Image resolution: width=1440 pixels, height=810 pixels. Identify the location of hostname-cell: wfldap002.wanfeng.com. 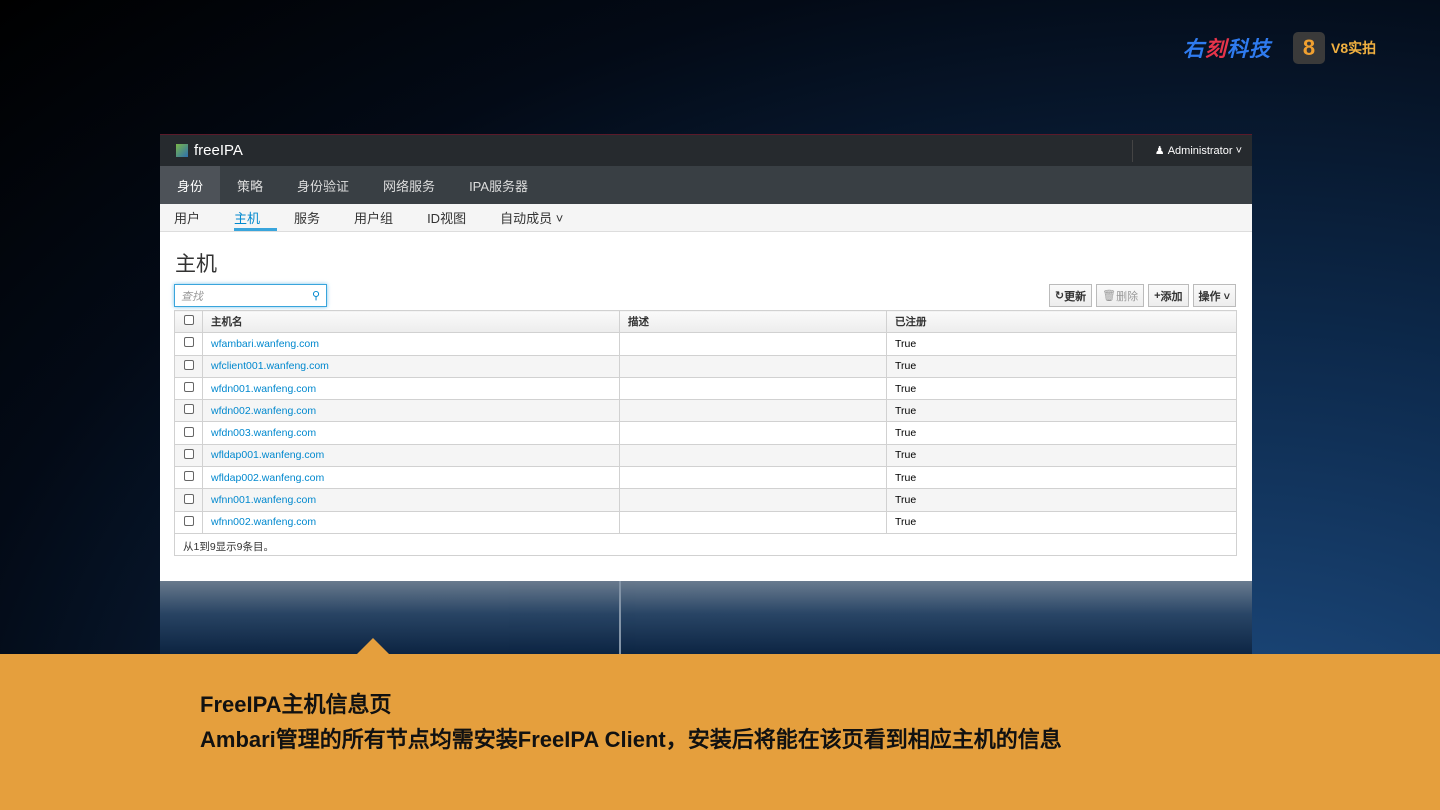
(411, 478).